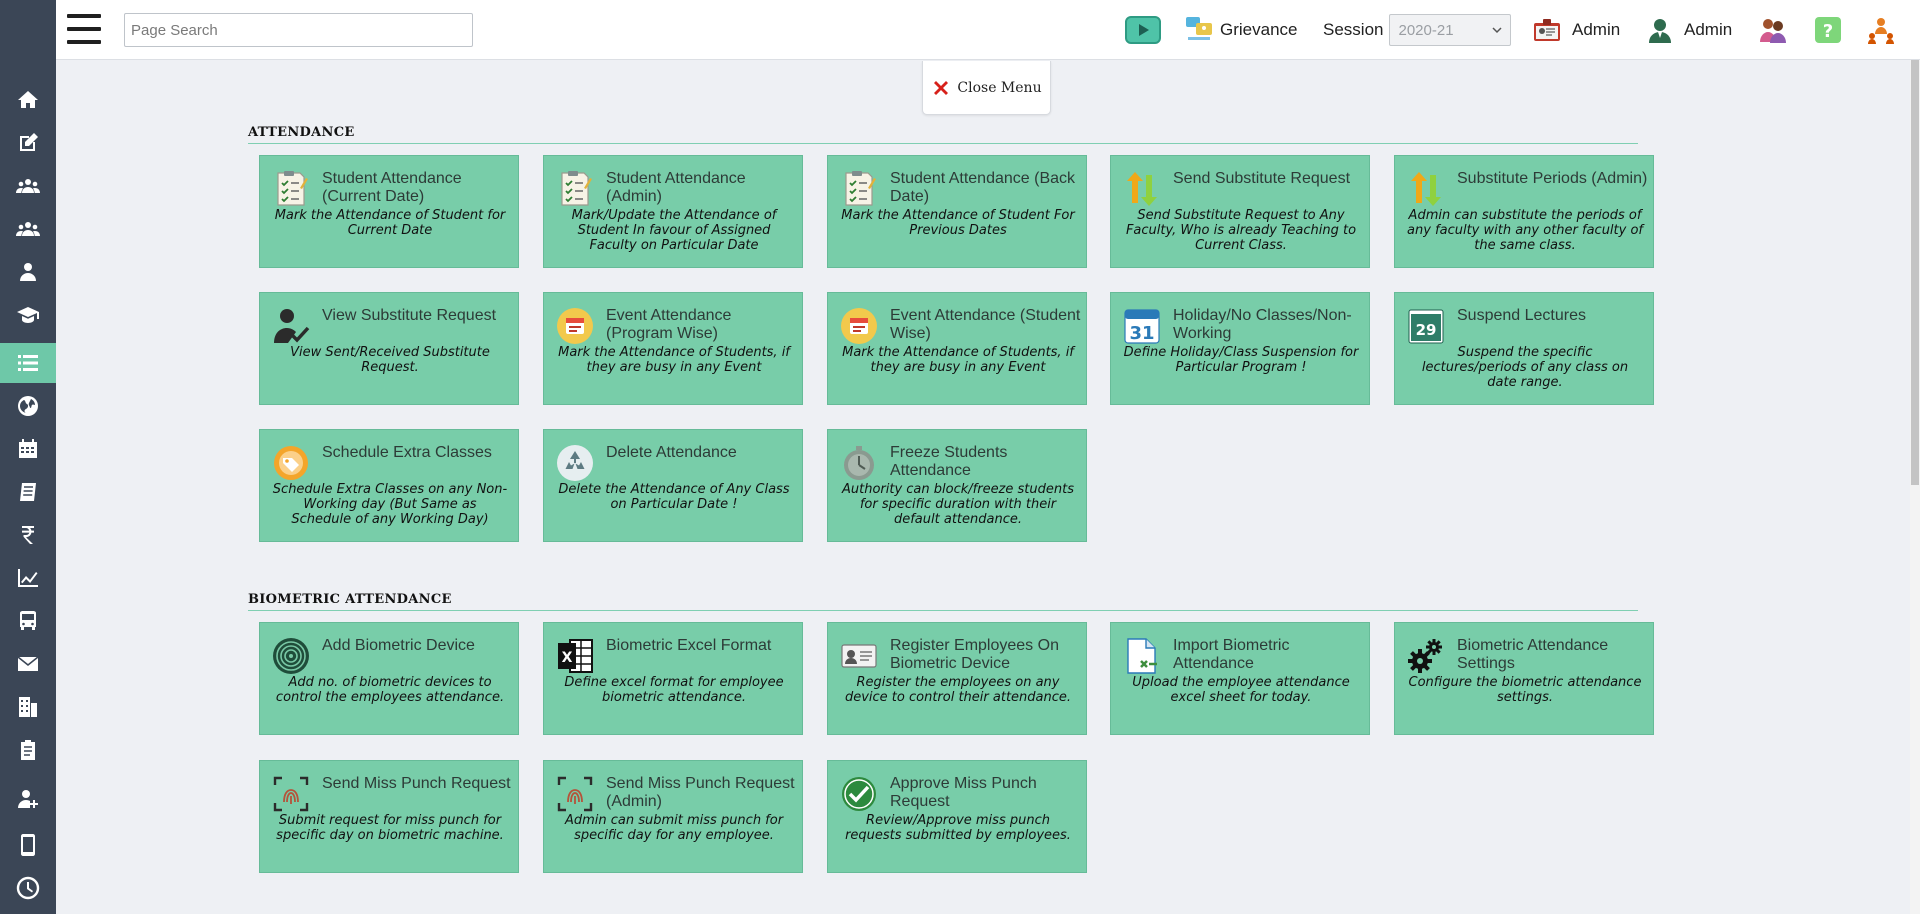 This screenshot has height=914, width=1920. Describe the element at coordinates (1450, 30) in the screenshot. I see `session-select: 2020-21` at that location.